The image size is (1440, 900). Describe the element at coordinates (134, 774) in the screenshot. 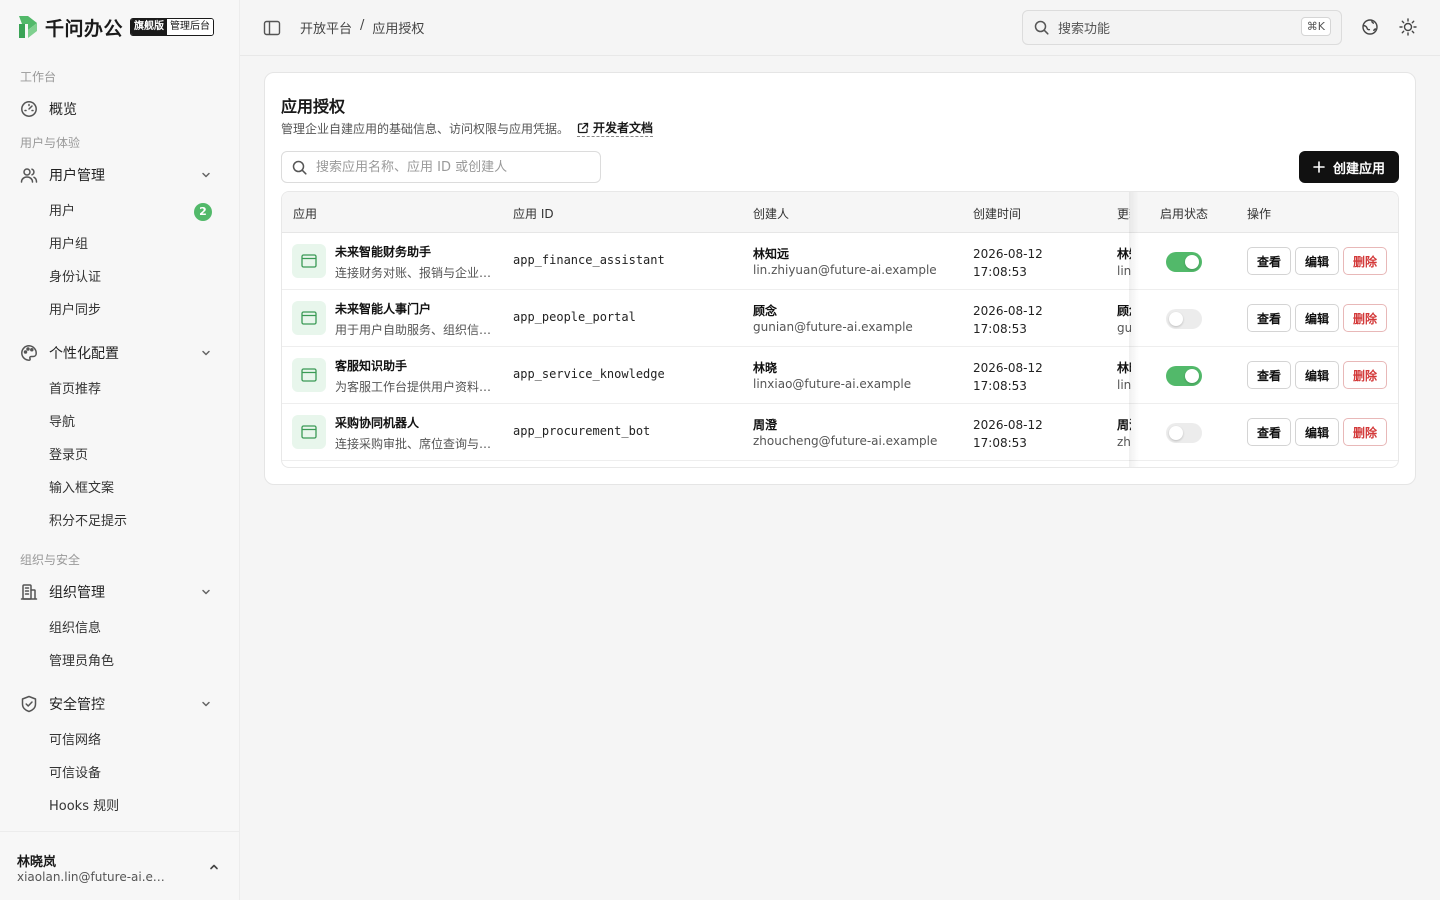

I see `sidebar-item-trusted-device: 可信设备` at that location.